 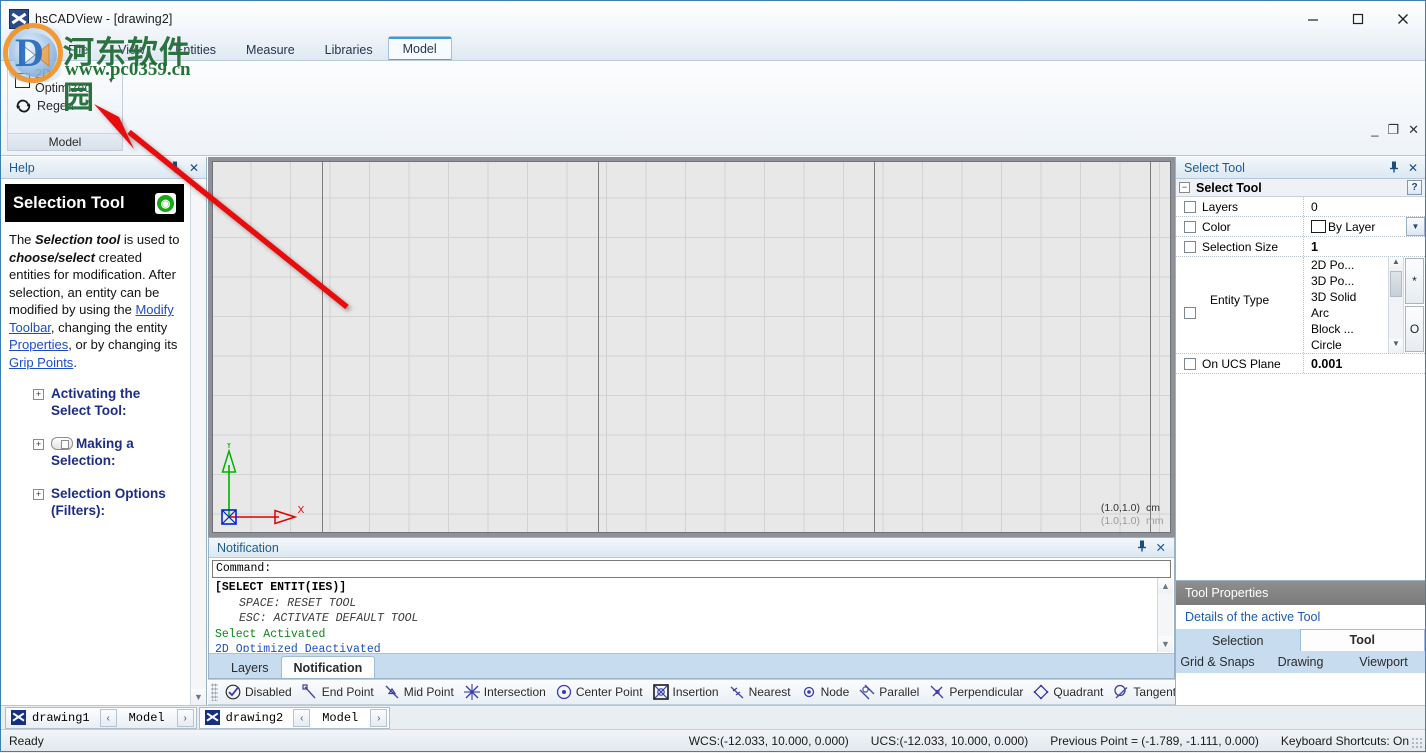 What do you see at coordinates (112, 80) in the screenshot?
I see `chevron-down-icon: ▾` at bounding box center [112, 80].